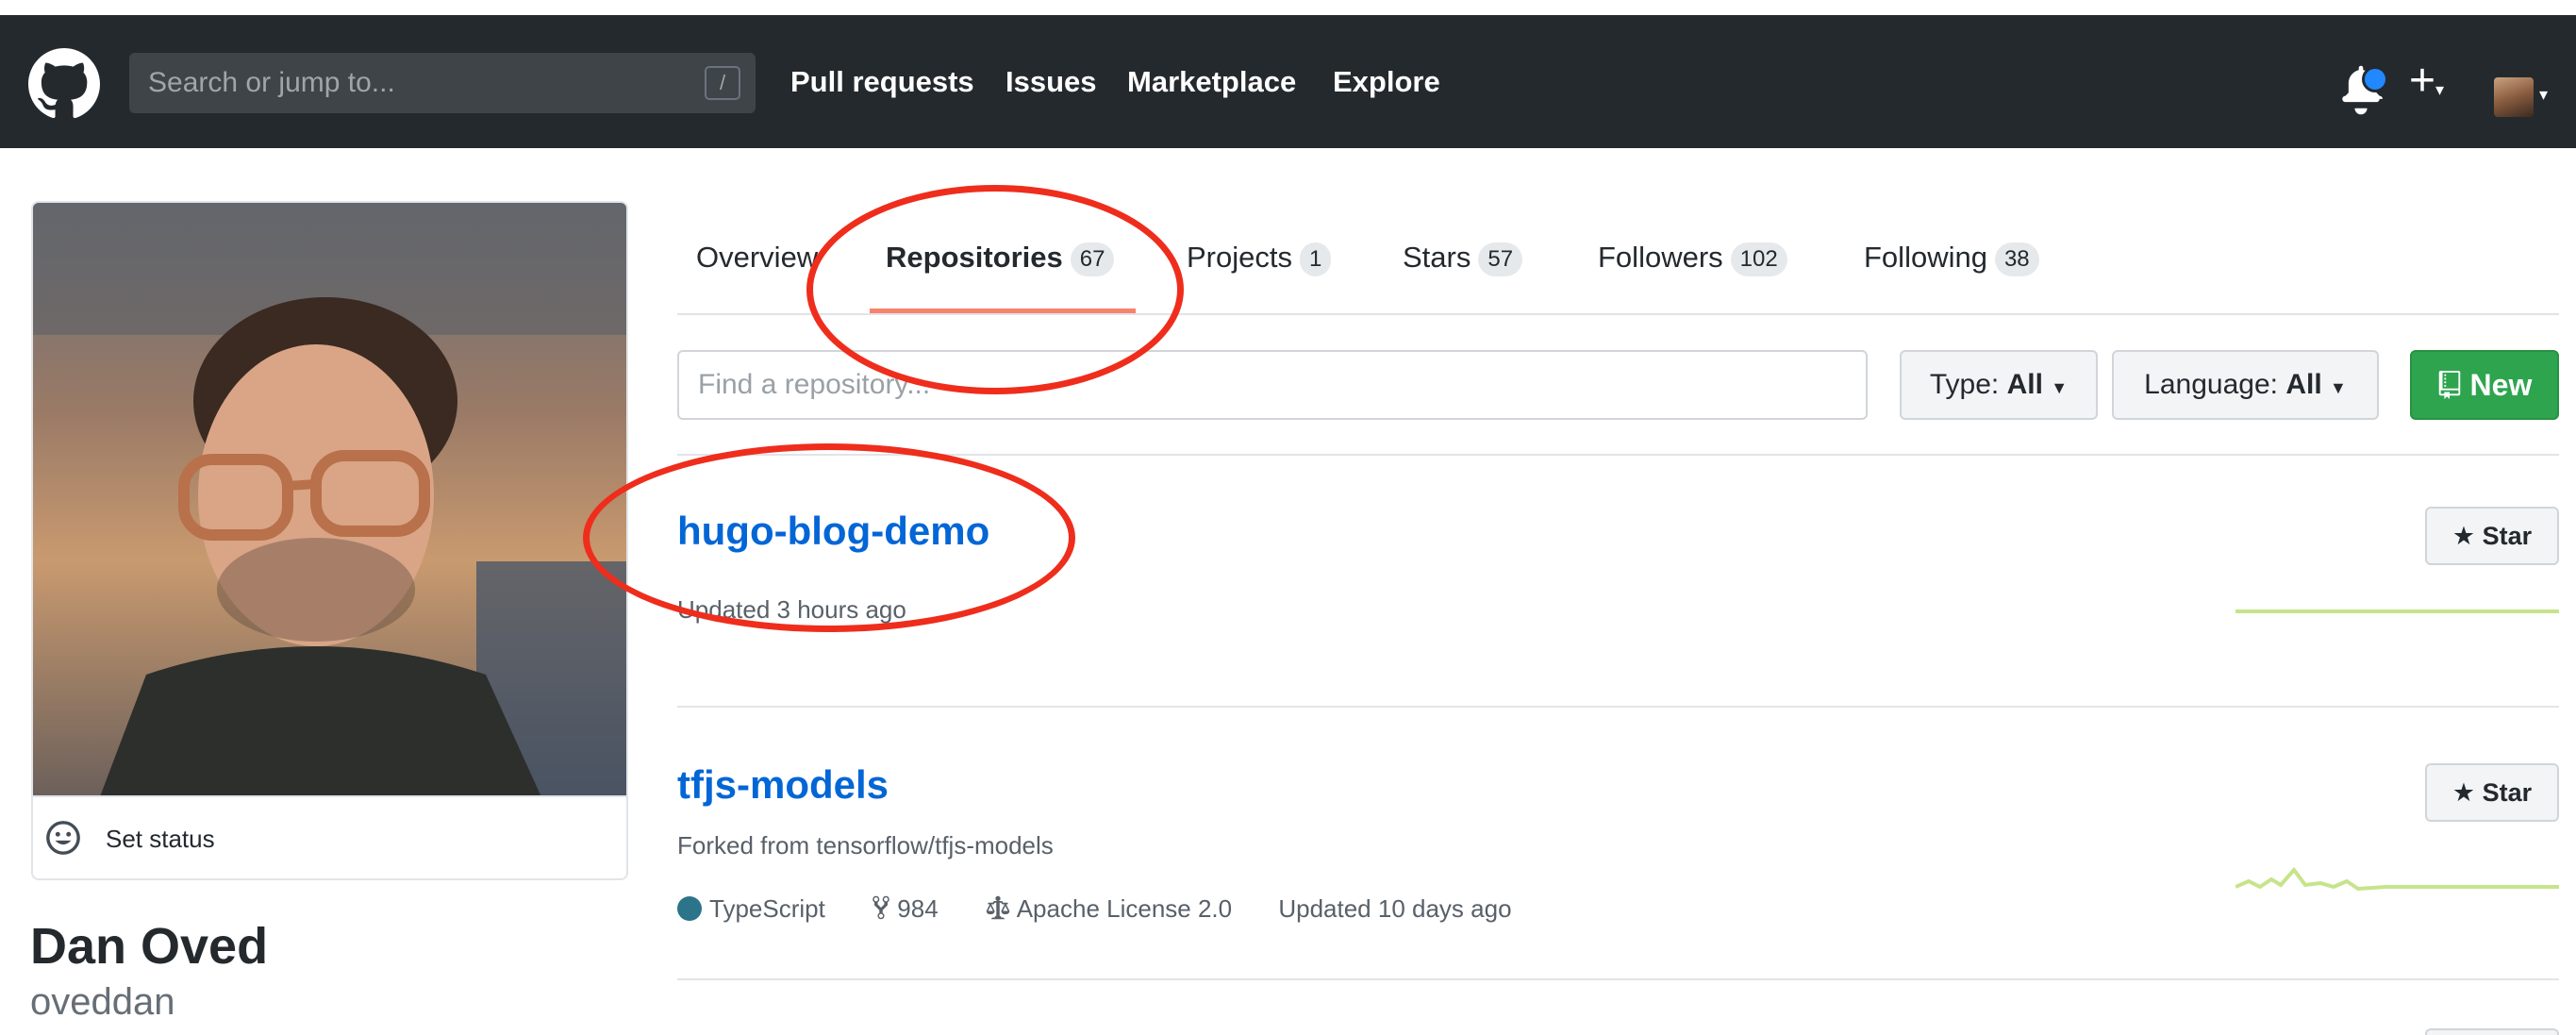 This screenshot has width=2576, height=1035. Describe the element at coordinates (1965, 384) in the screenshot. I see `type-filter-label: Type:` at that location.